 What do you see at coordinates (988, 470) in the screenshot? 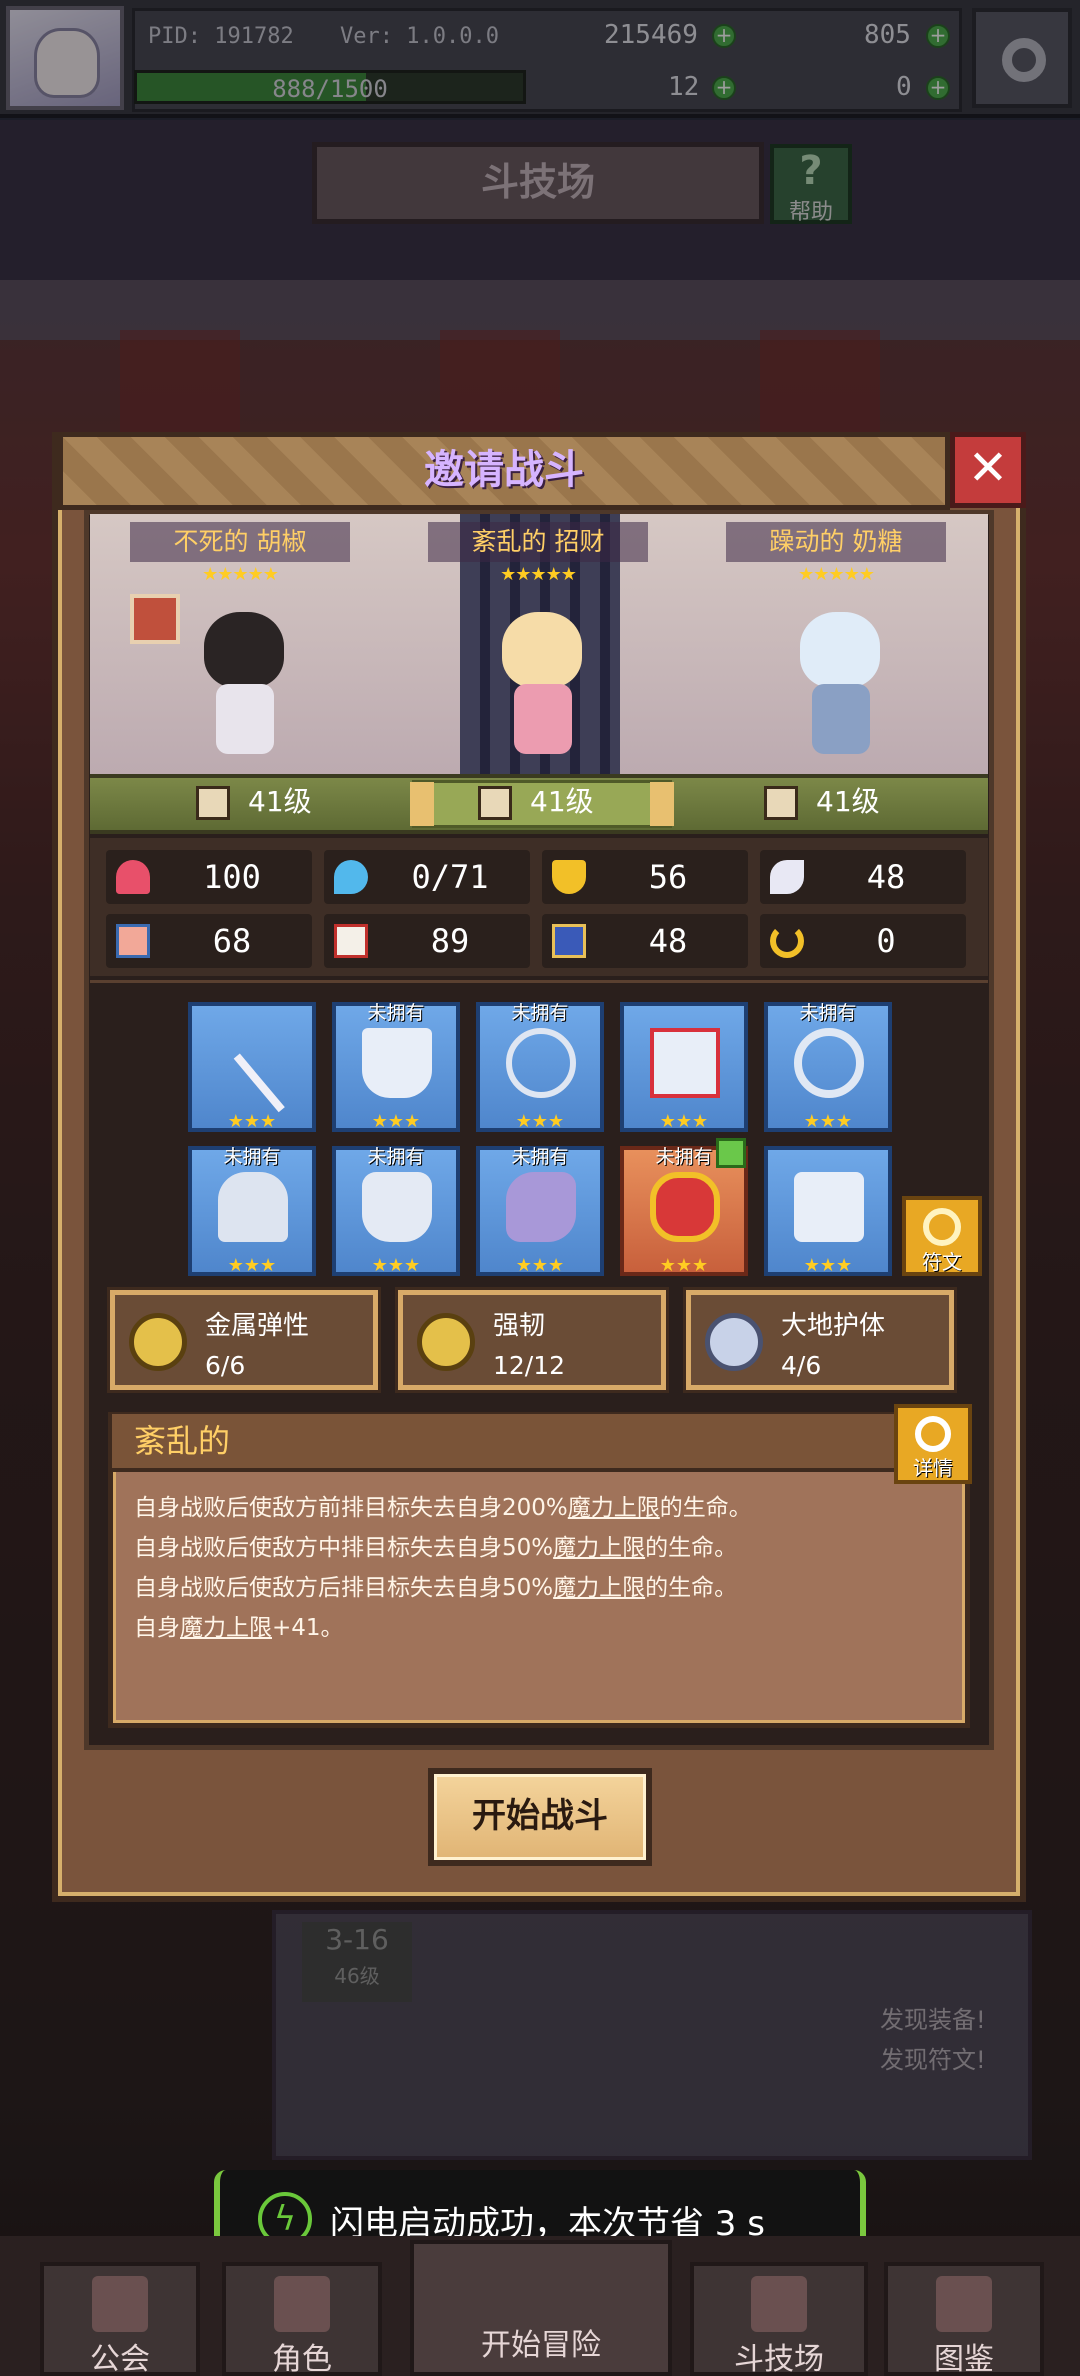
I see `close-button: ✕` at bounding box center [988, 470].